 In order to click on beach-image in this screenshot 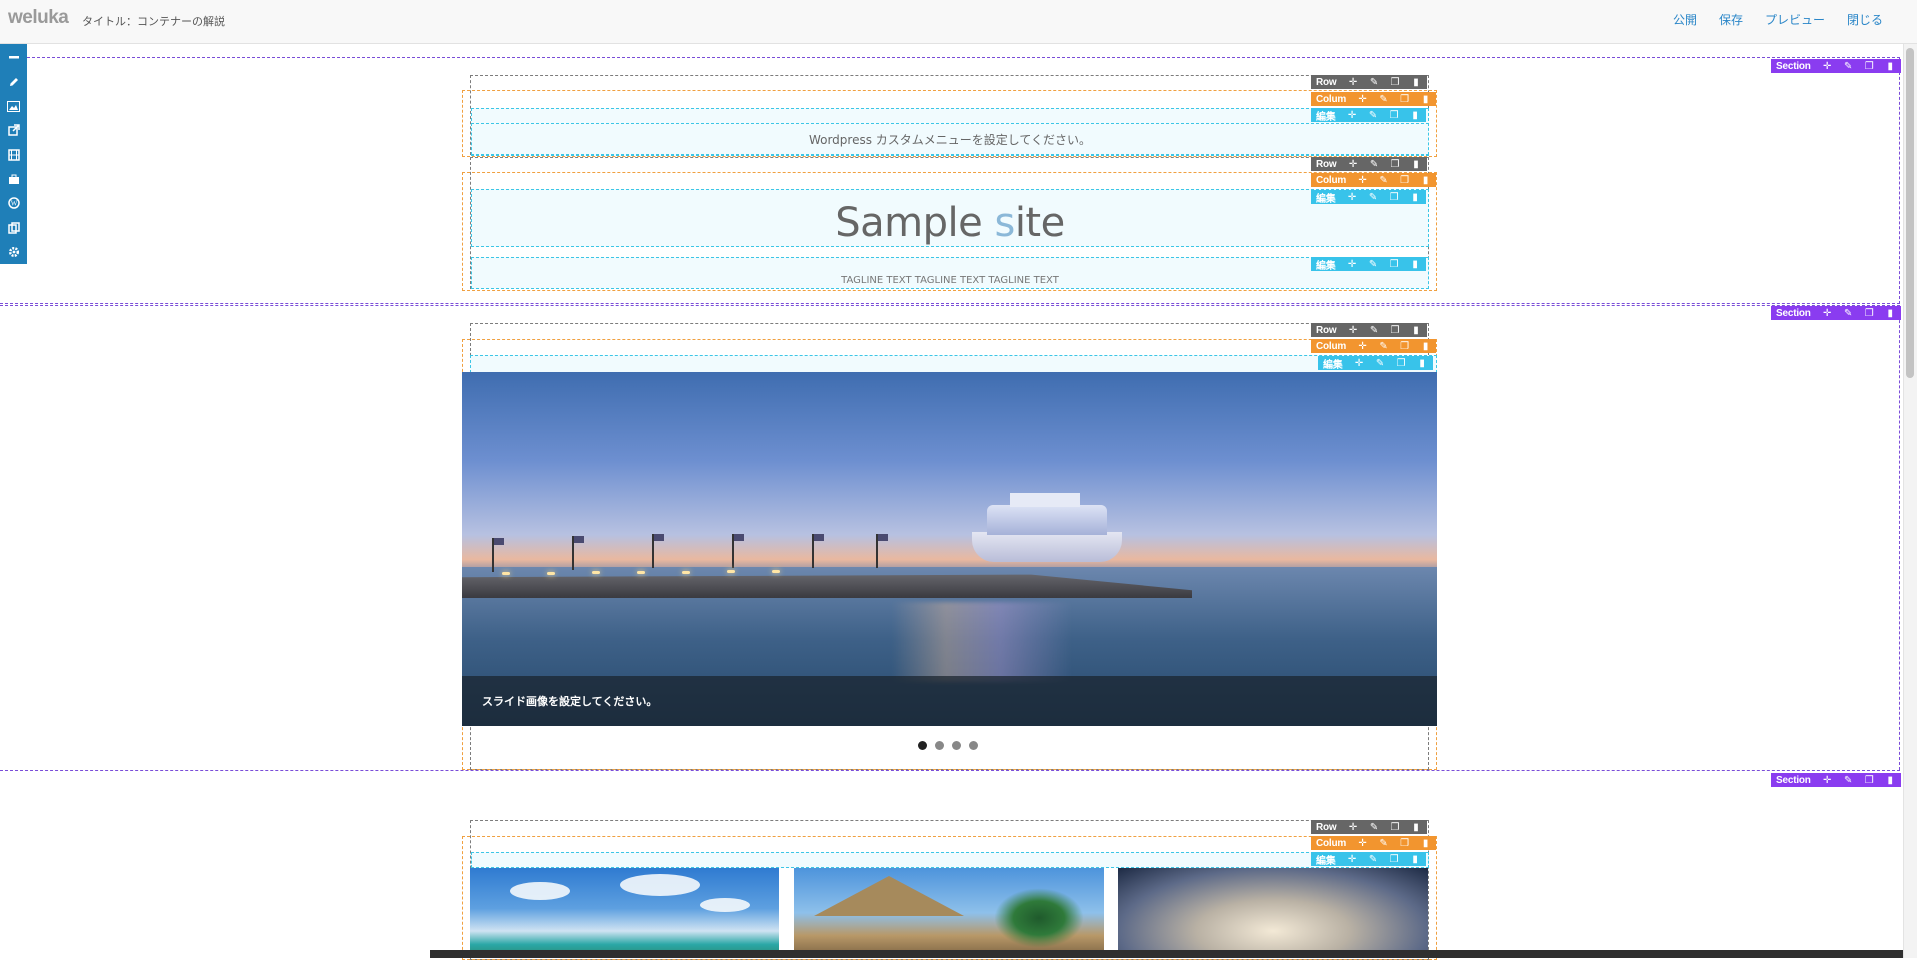, I will do `click(624, 913)`.